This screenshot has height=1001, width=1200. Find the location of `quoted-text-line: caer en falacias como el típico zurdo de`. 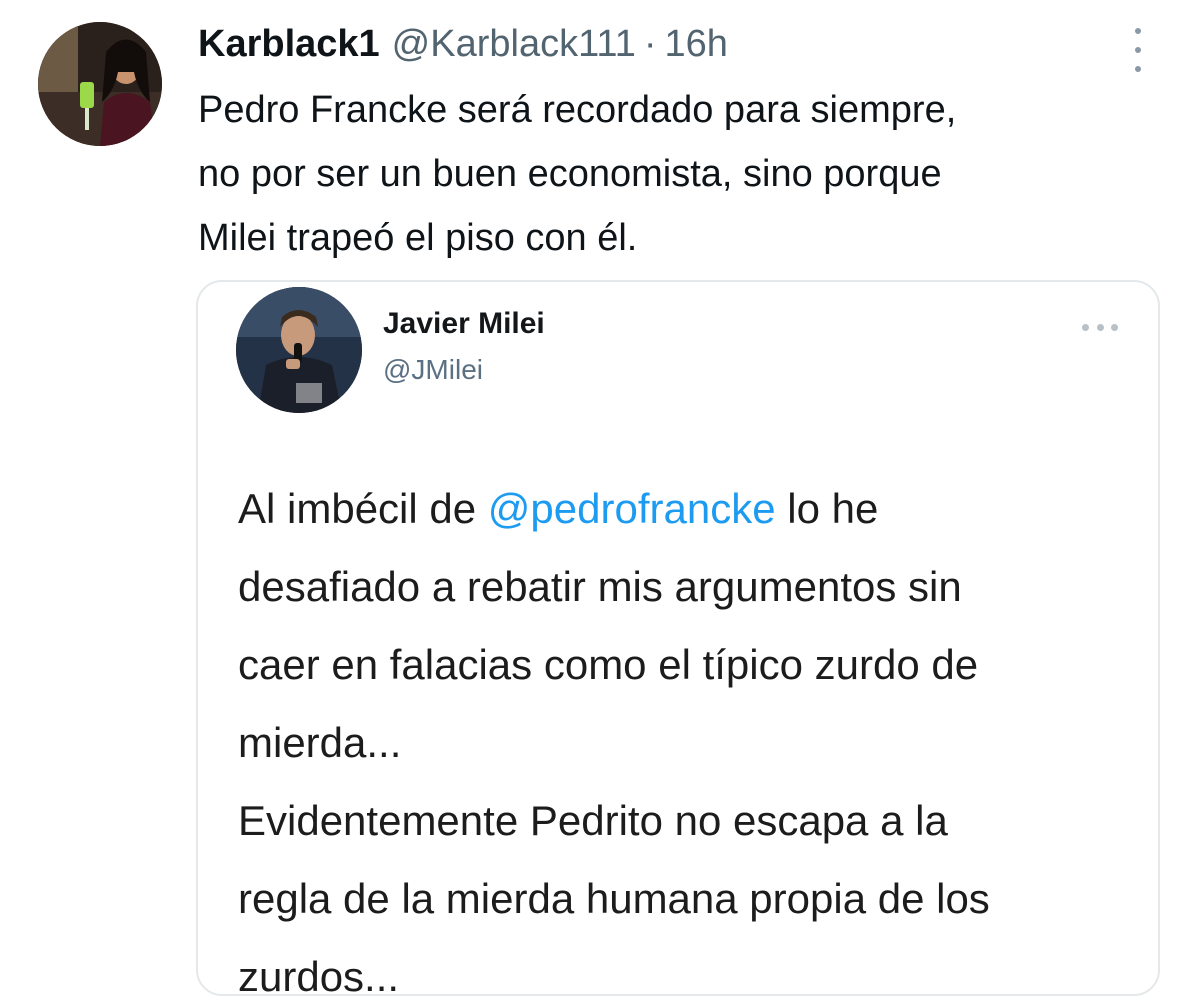

quoted-text-line: caer en falacias como el típico zurdo de is located at coordinates (608, 664).